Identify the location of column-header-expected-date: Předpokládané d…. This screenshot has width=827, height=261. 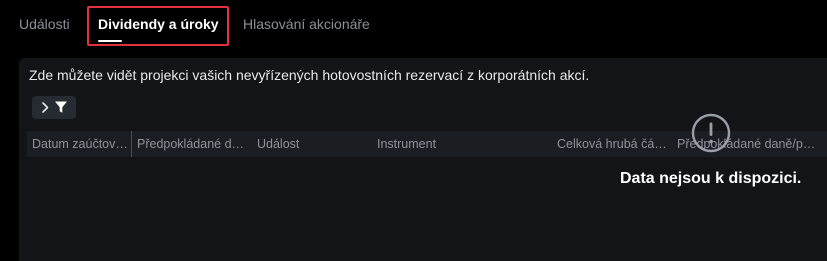
(193, 144).